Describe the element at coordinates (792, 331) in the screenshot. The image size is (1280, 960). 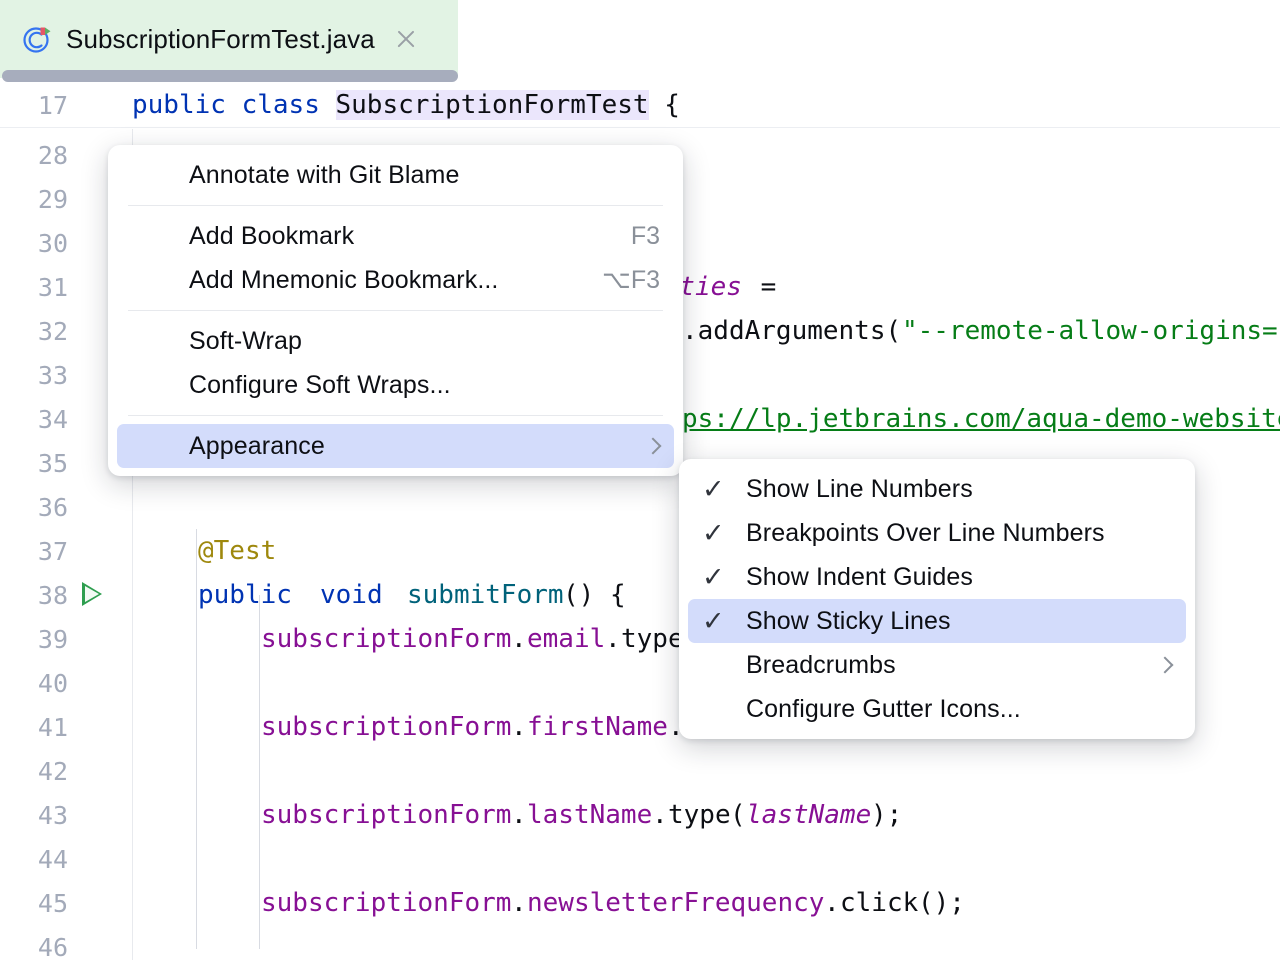
I see `code-token-plain: .addArguments(` at that location.